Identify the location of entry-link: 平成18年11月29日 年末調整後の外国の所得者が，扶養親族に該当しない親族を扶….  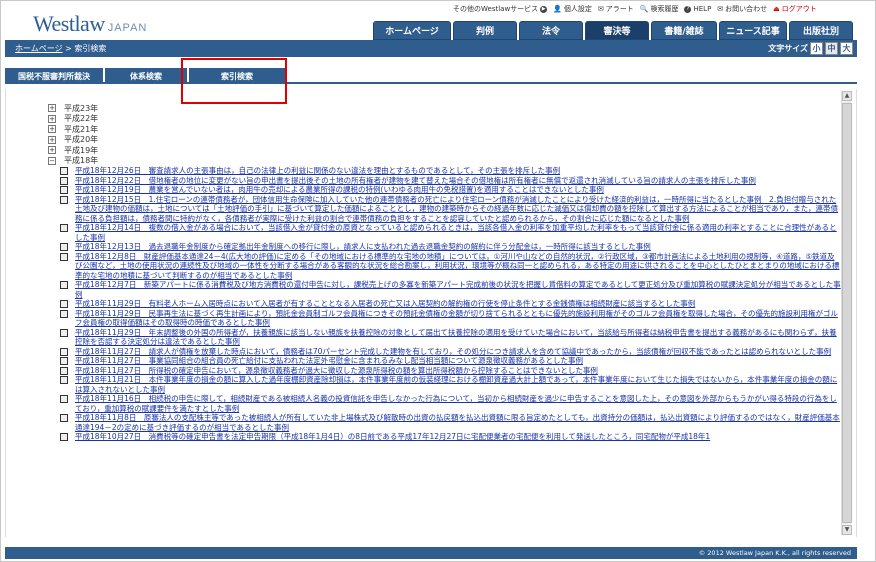
(458, 337).